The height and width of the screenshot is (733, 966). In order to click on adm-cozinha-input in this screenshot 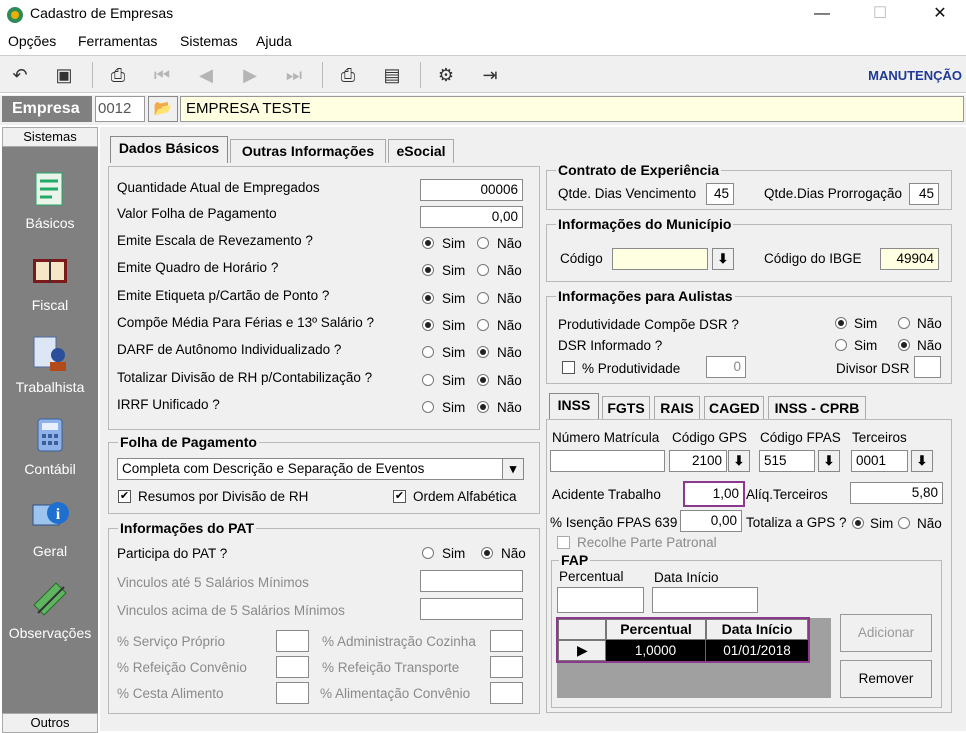, I will do `click(506, 641)`.